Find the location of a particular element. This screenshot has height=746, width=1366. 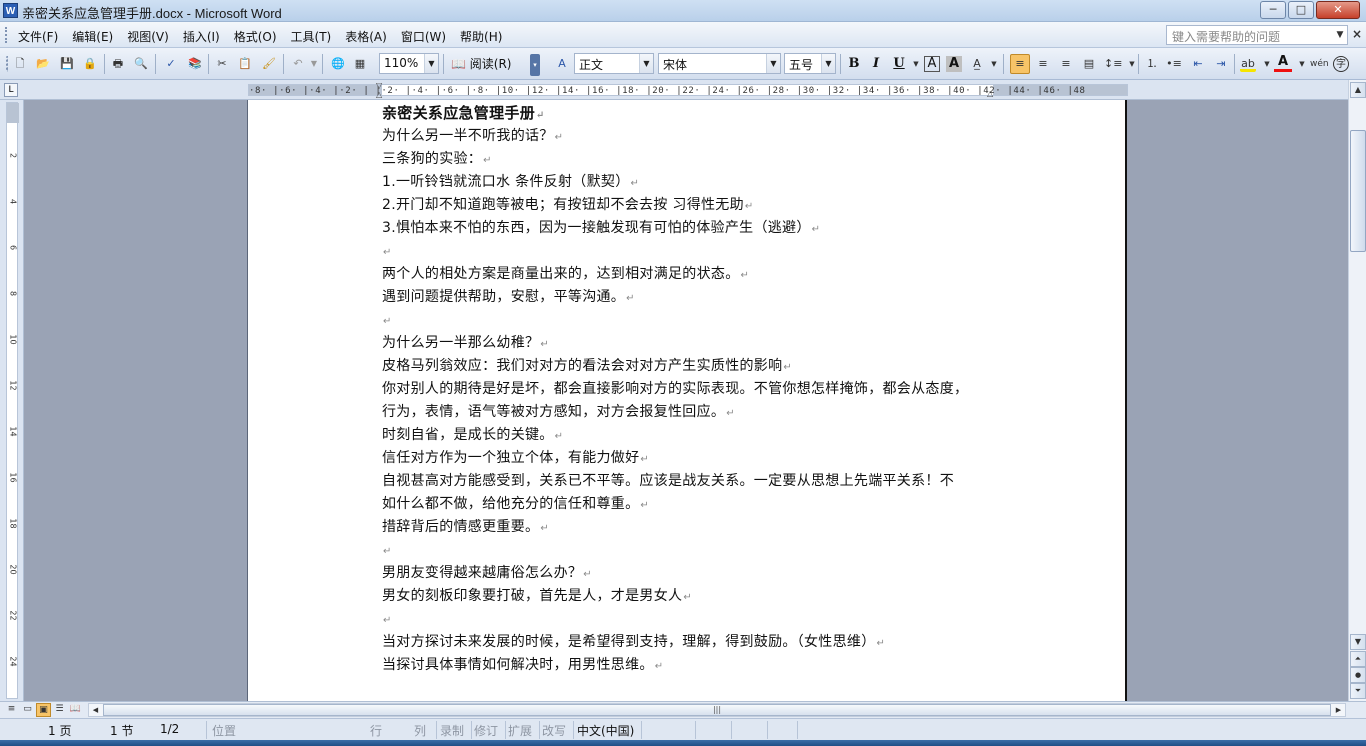

previous-page-icon: ⏶ is located at coordinates (1358, 659).